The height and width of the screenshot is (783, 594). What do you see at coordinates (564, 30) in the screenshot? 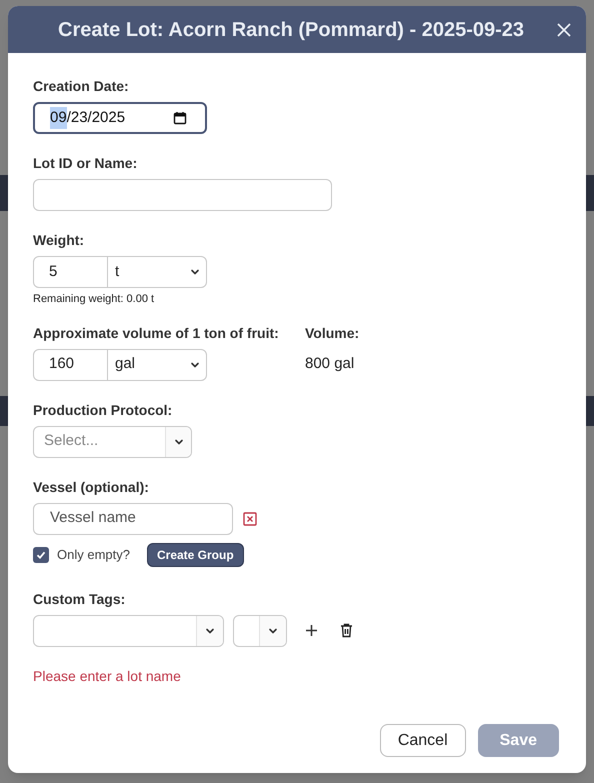
I see `close-icon` at bounding box center [564, 30].